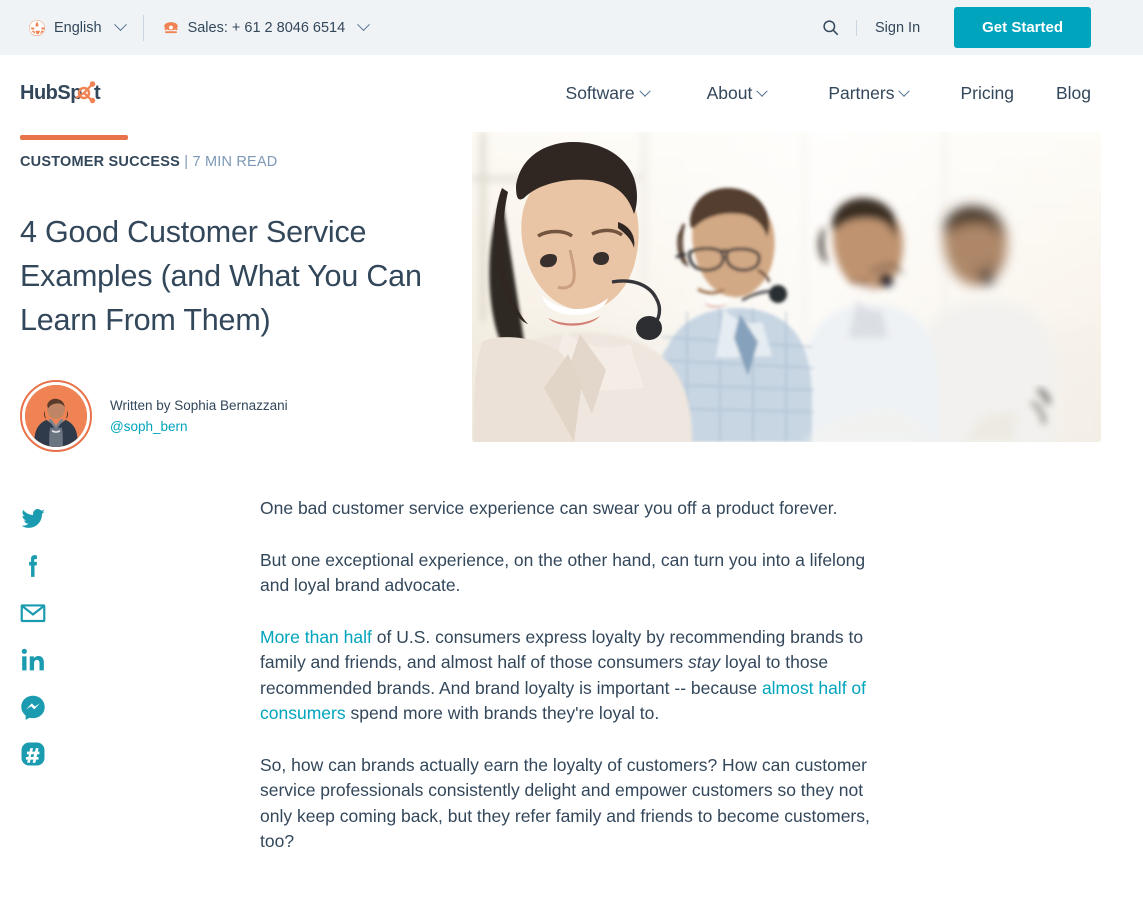 The width and height of the screenshot is (1143, 914). I want to click on utility-bar: English Sales: + 61 2 8046 6514 Sign In, so click(571, 27).